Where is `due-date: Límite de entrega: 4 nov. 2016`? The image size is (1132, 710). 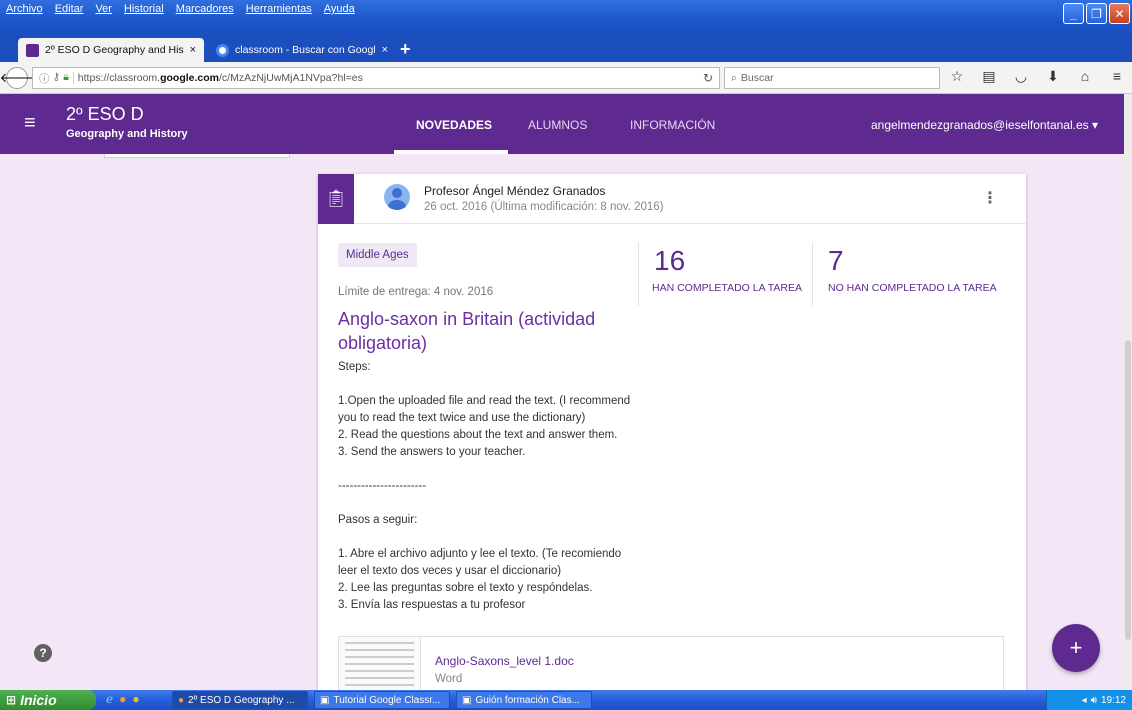 due-date: Límite de entrega: 4 nov. 2016 is located at coordinates (416, 292).